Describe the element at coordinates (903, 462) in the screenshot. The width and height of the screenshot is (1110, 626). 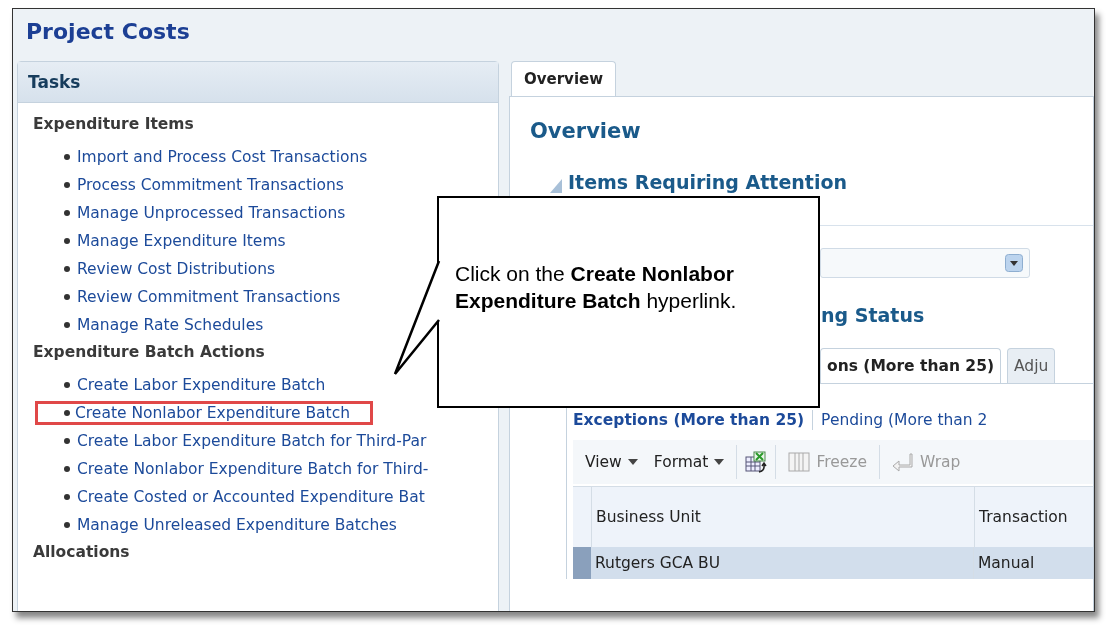
I see `return-arrow-icon` at that location.